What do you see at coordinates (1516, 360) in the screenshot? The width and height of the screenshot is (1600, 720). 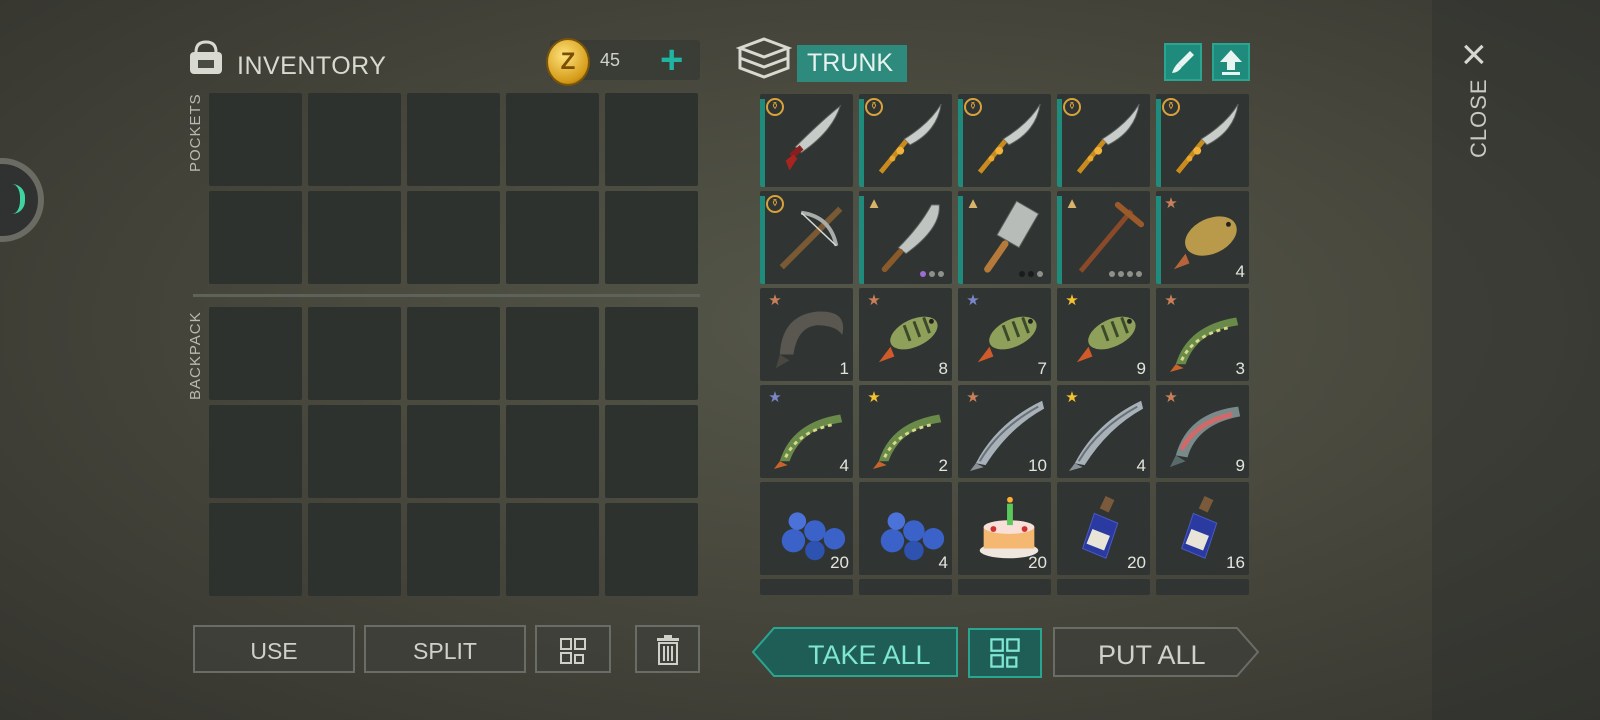 I see `right-panel-shade` at bounding box center [1516, 360].